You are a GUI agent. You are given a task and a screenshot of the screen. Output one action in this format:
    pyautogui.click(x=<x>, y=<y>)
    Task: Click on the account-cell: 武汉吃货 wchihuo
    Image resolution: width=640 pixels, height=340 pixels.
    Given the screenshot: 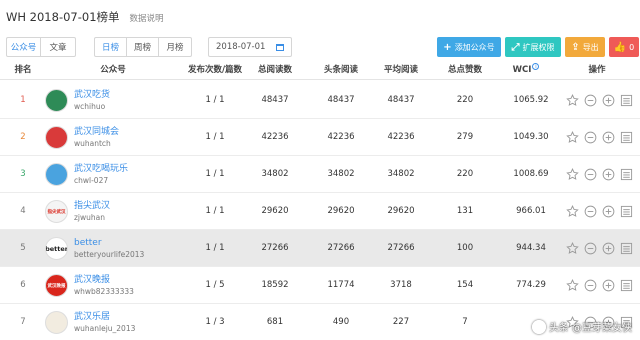 What is the action you would take?
    pyautogui.click(x=77, y=100)
    